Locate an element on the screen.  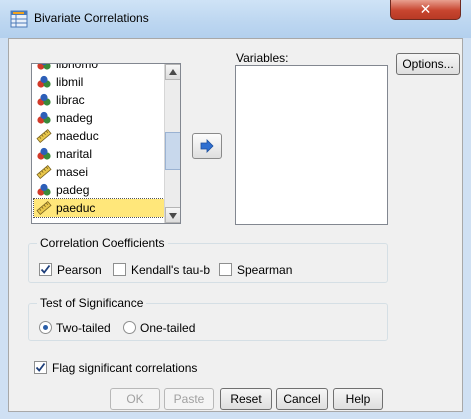
title-bar: Bivariate Correlations ✕ is located at coordinates (235, 19).